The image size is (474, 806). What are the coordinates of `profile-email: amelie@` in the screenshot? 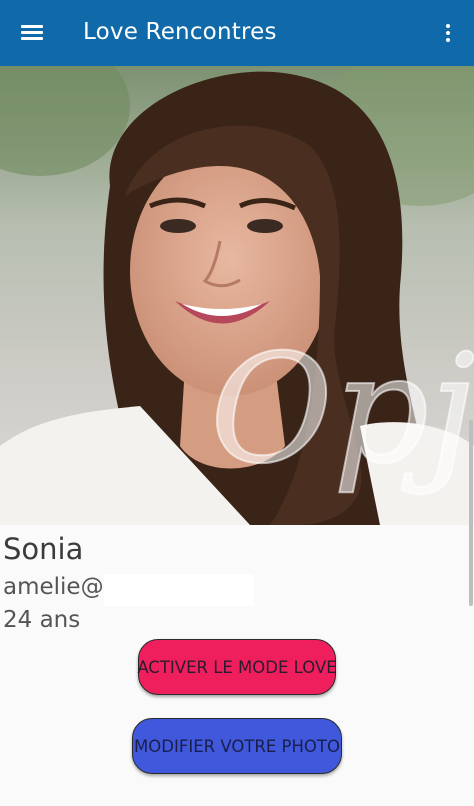 It's located at (53, 587).